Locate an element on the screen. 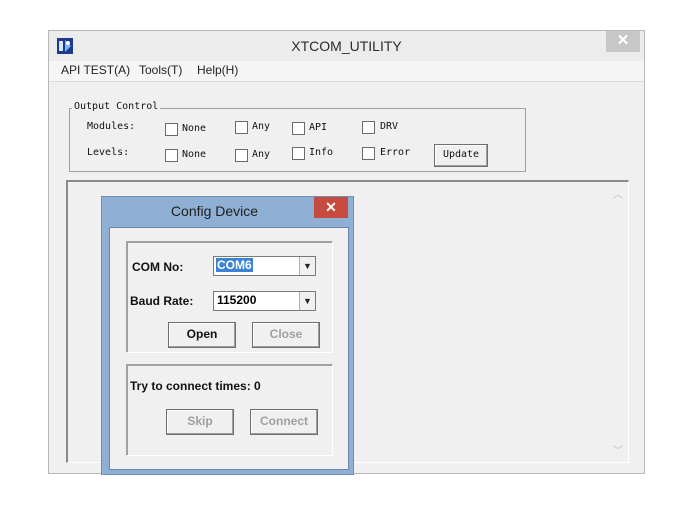 The width and height of the screenshot is (684, 514). close-port-button: Close is located at coordinates (286, 335).